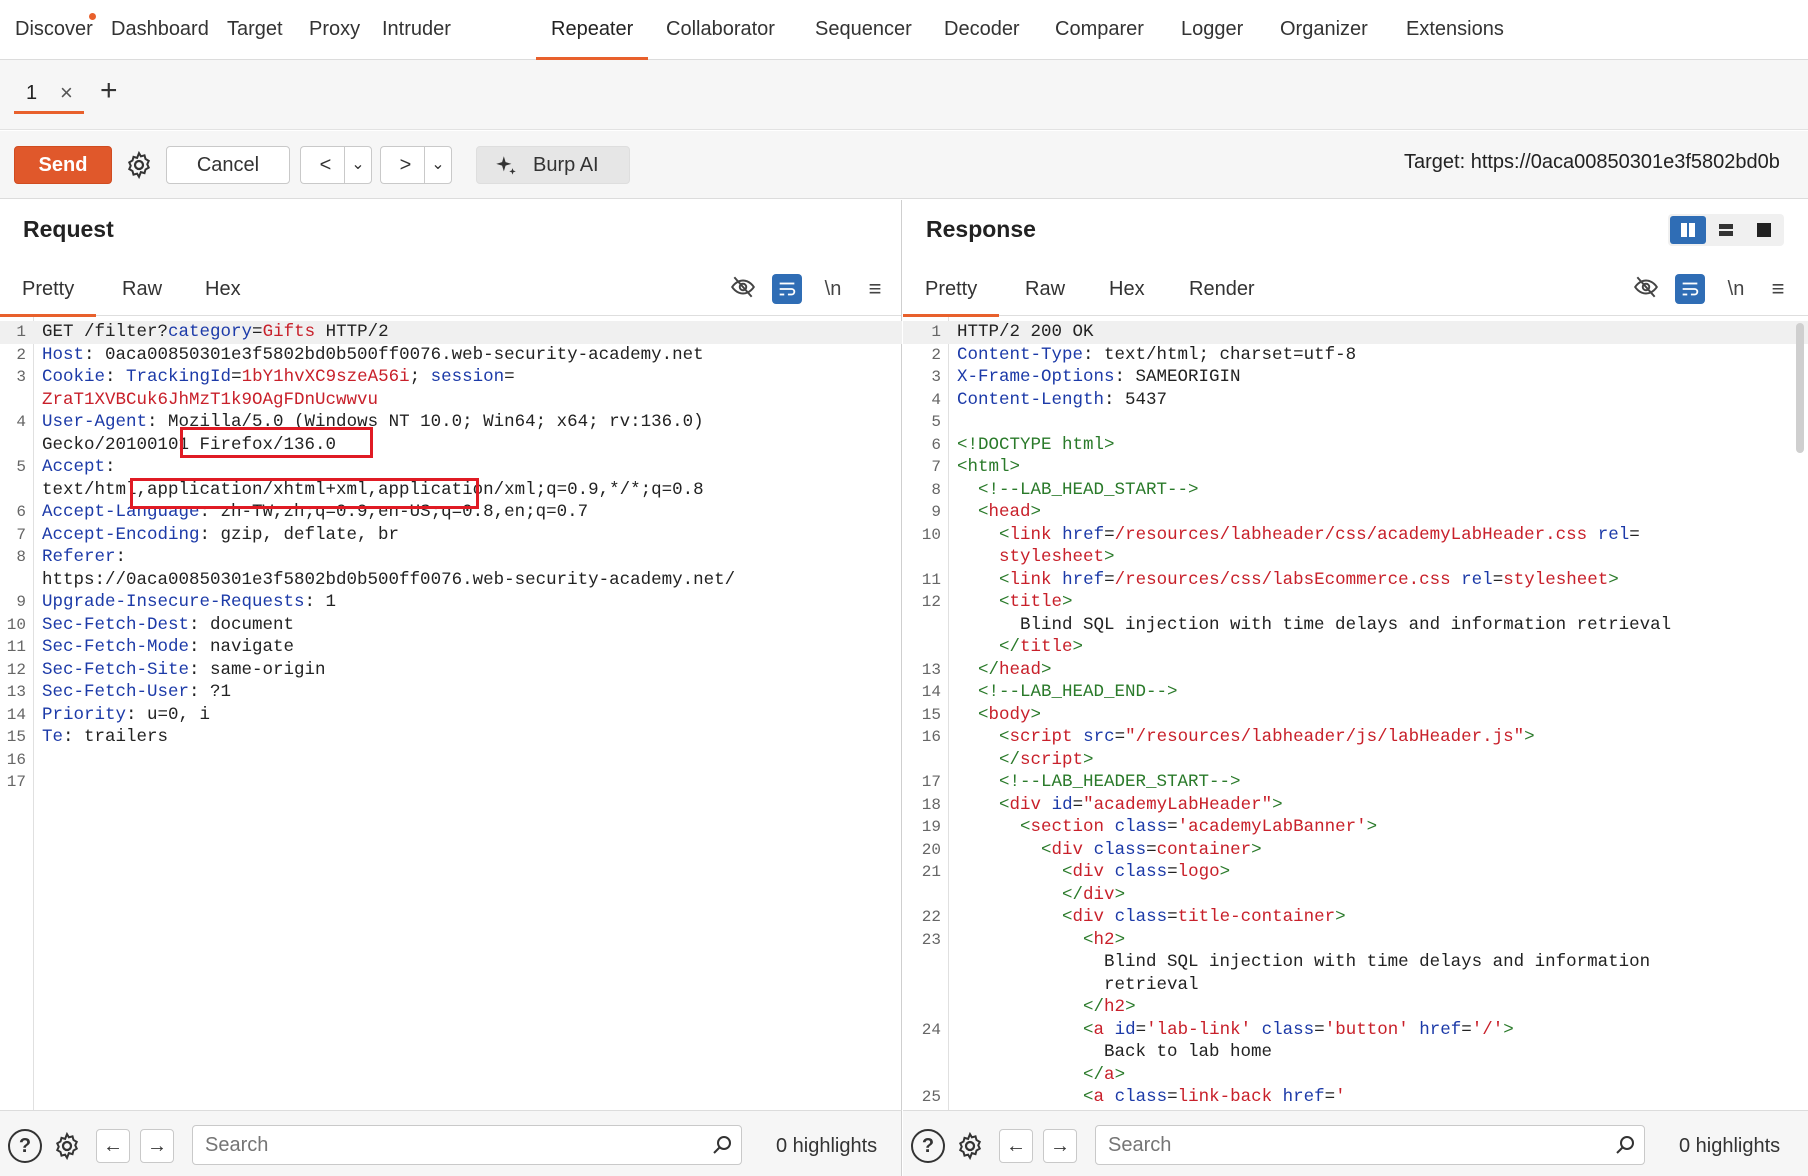 The width and height of the screenshot is (1808, 1176). Describe the element at coordinates (931, 1097) in the screenshot. I see `line-number: 25` at that location.